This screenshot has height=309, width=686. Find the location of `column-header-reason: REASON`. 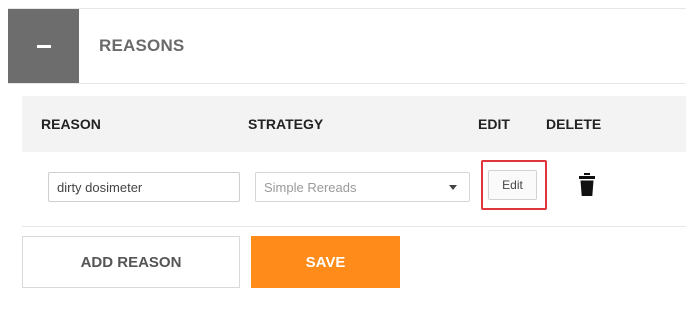

column-header-reason: REASON is located at coordinates (71, 124).